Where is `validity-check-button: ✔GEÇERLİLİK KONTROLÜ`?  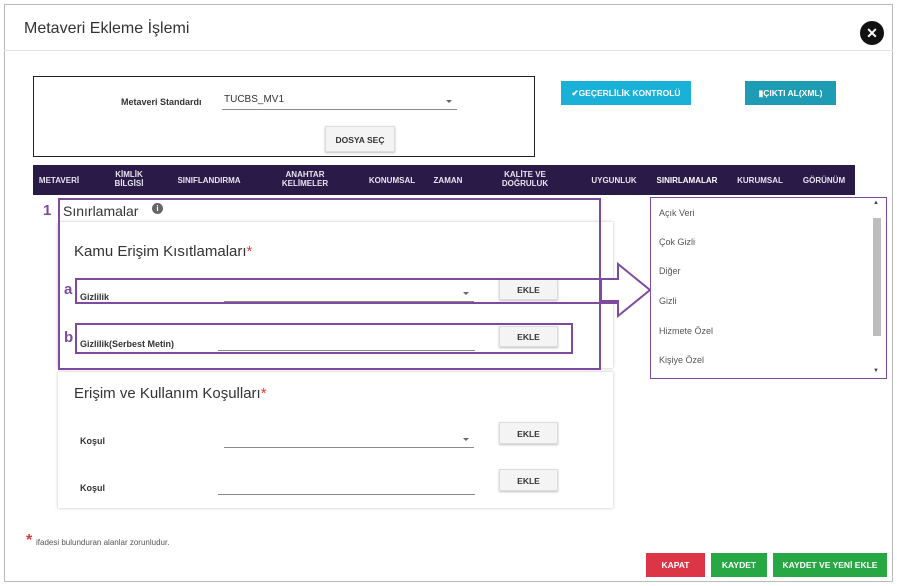
validity-check-button: ✔GEÇERLİLİK KONTROLÜ is located at coordinates (626, 93).